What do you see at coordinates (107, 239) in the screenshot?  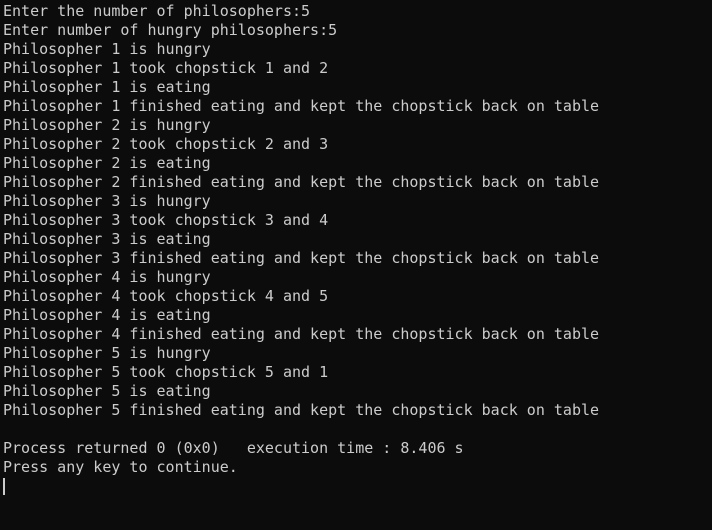 I see `console-line: Philosopher 3 is eating` at bounding box center [107, 239].